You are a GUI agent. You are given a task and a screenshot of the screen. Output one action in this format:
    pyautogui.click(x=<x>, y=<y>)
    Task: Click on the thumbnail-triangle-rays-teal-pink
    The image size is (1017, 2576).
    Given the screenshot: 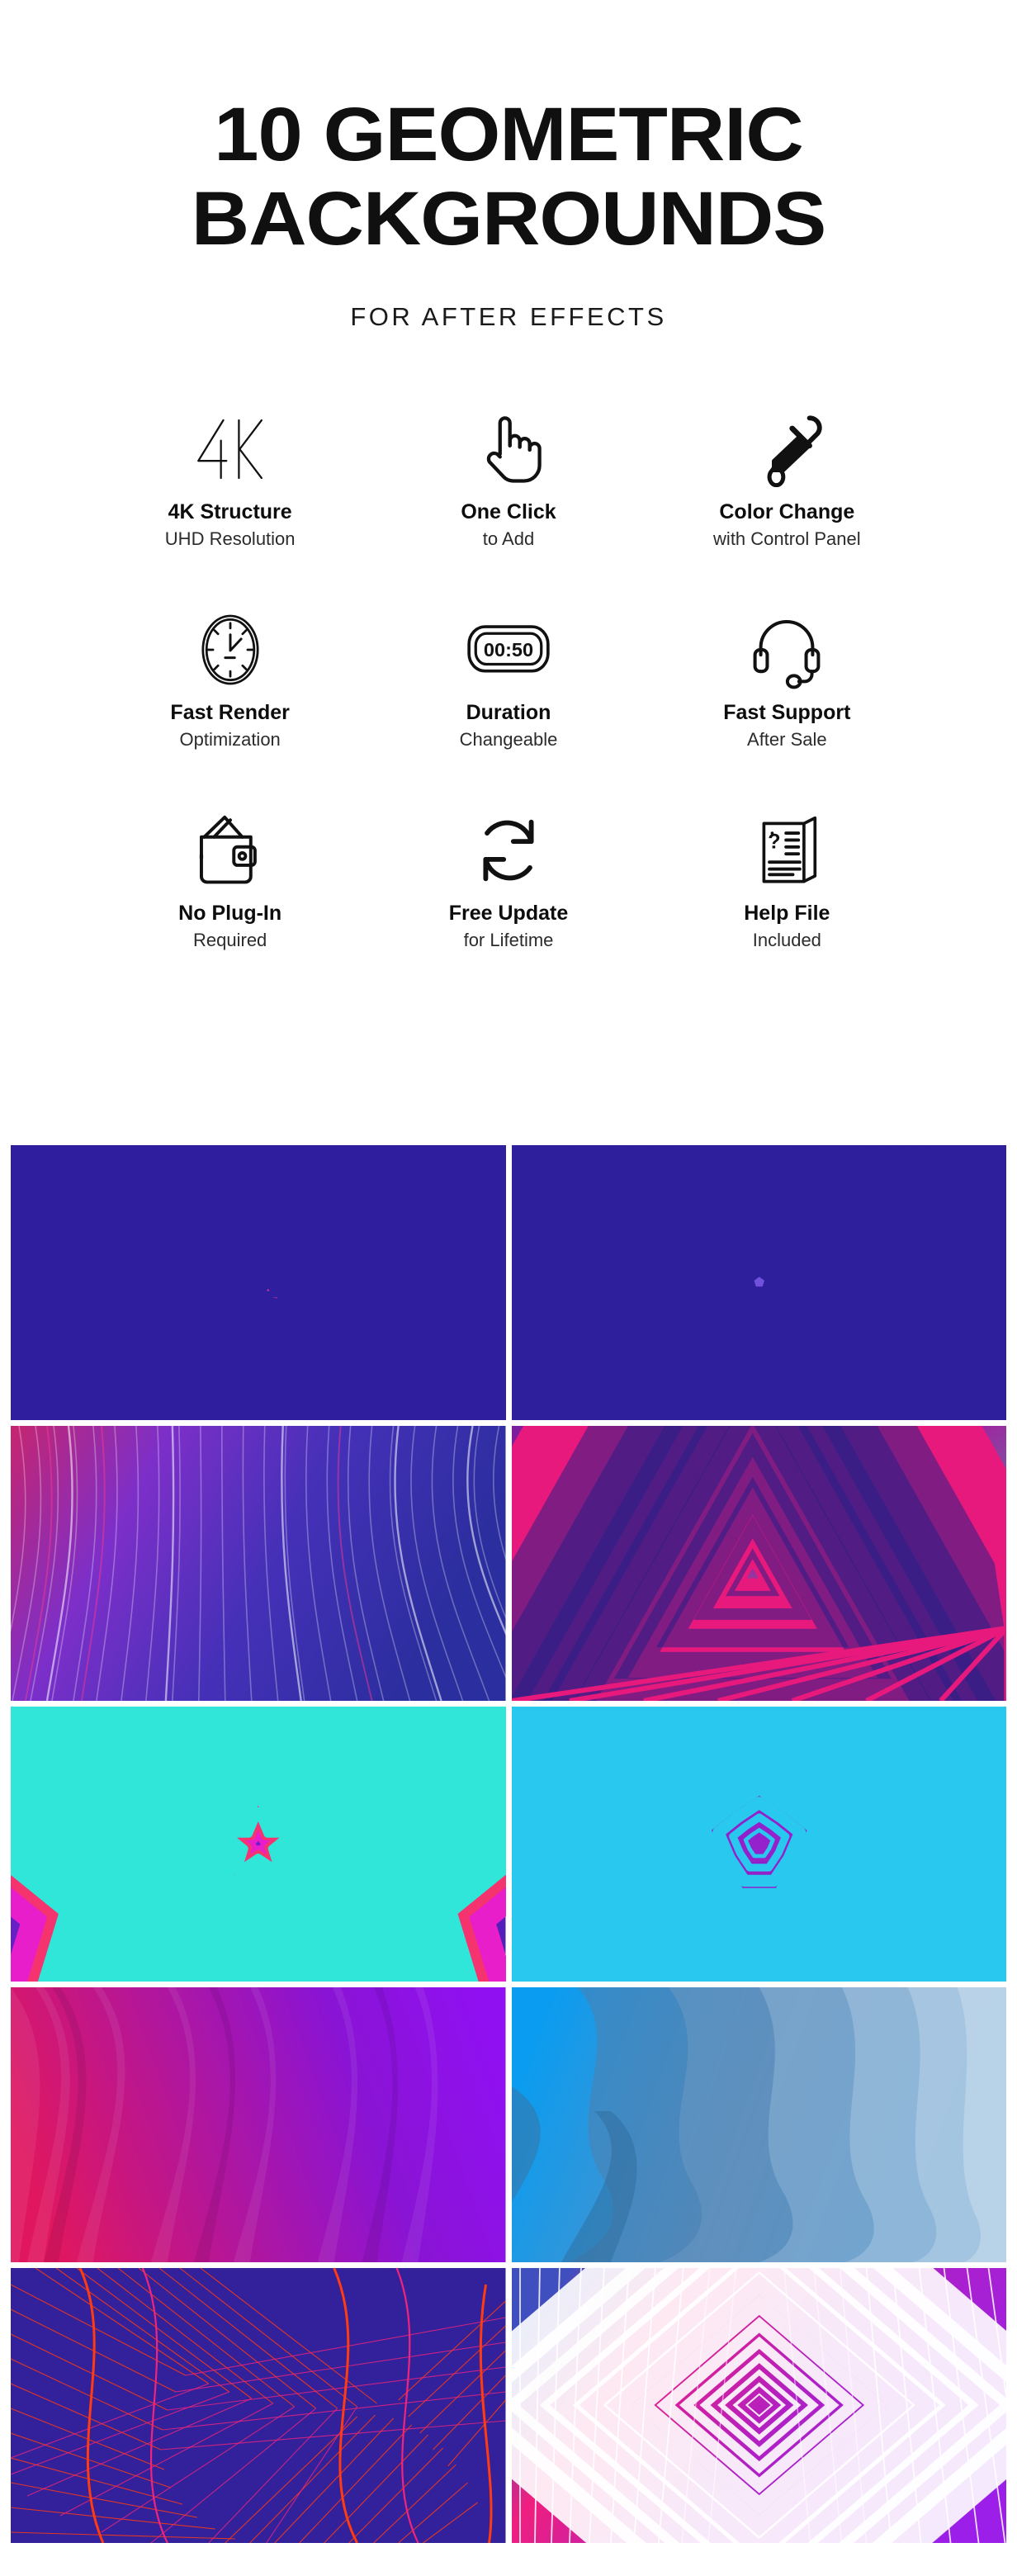 What is the action you would take?
    pyautogui.click(x=758, y=1563)
    